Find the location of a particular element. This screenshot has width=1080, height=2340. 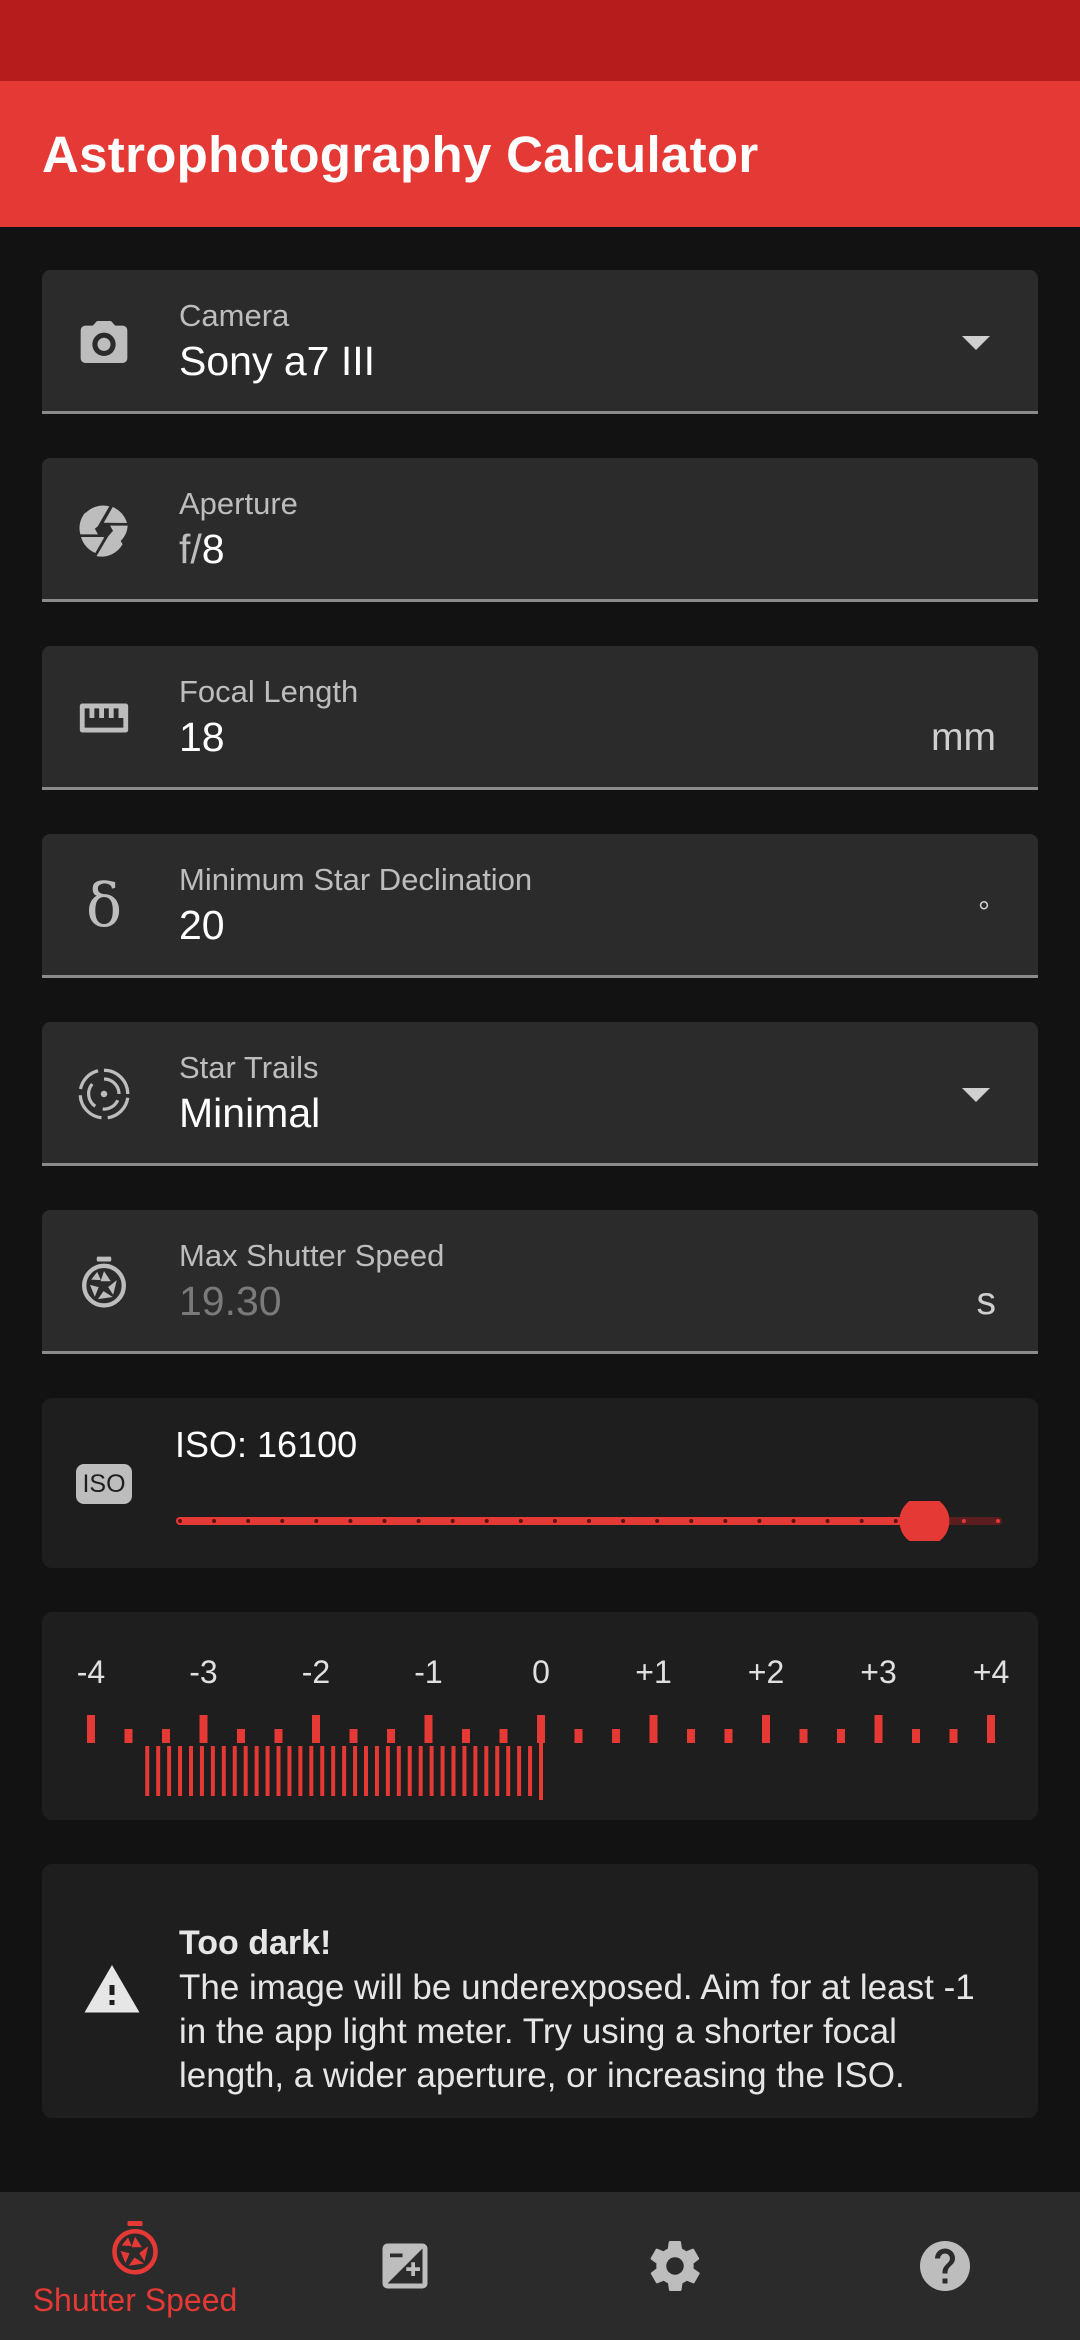

declination-value: 20 is located at coordinates (202, 925).